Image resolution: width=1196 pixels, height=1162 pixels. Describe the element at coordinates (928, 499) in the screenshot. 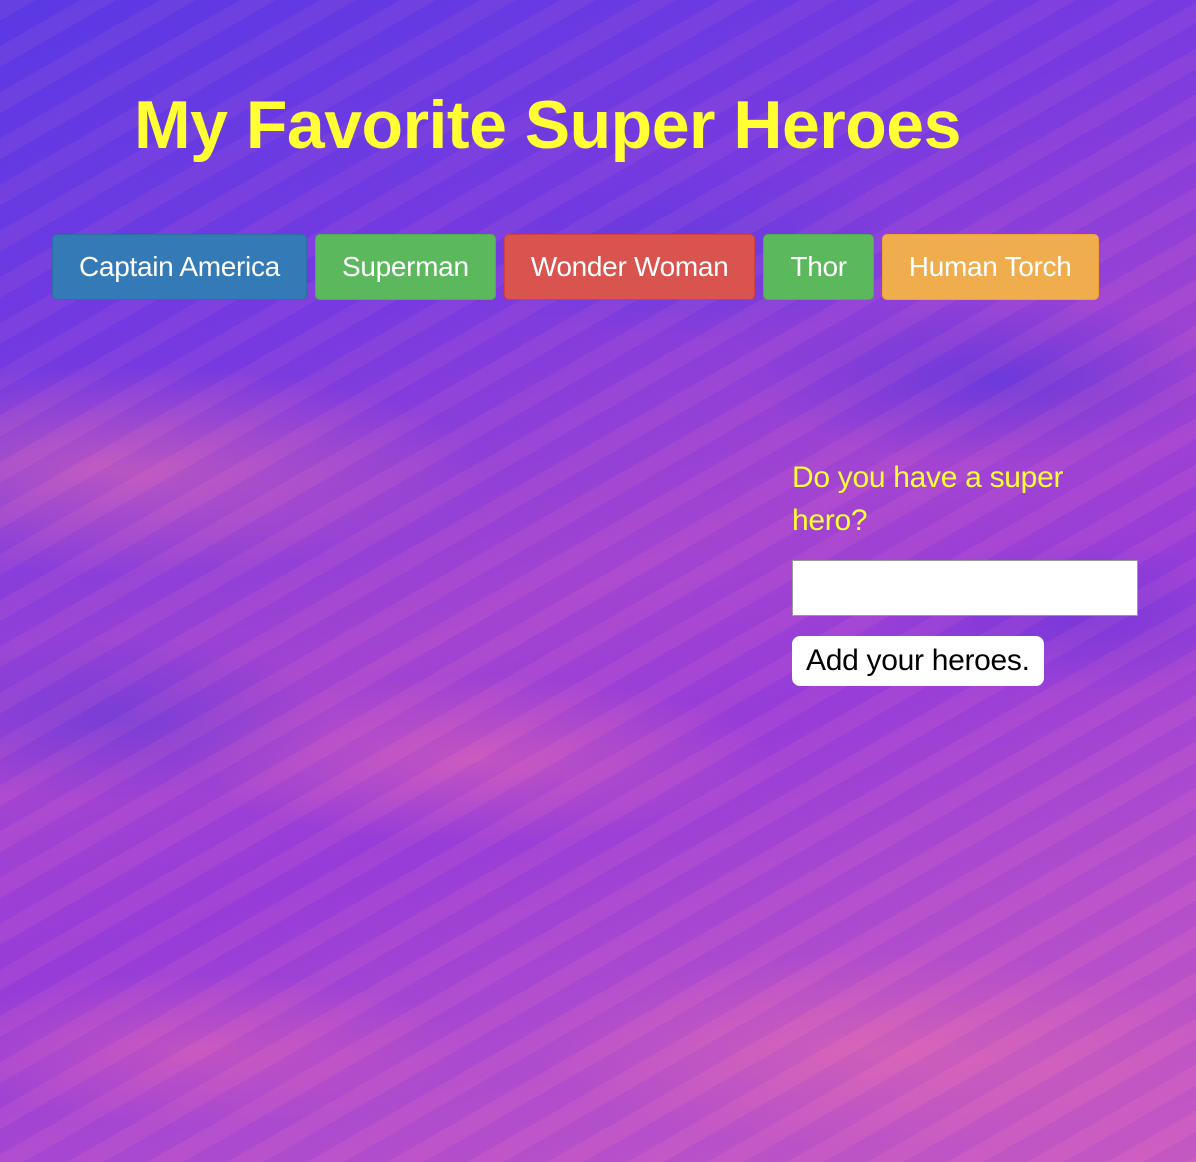

I see `add-hero-prompt: Do you have a super hero?` at that location.